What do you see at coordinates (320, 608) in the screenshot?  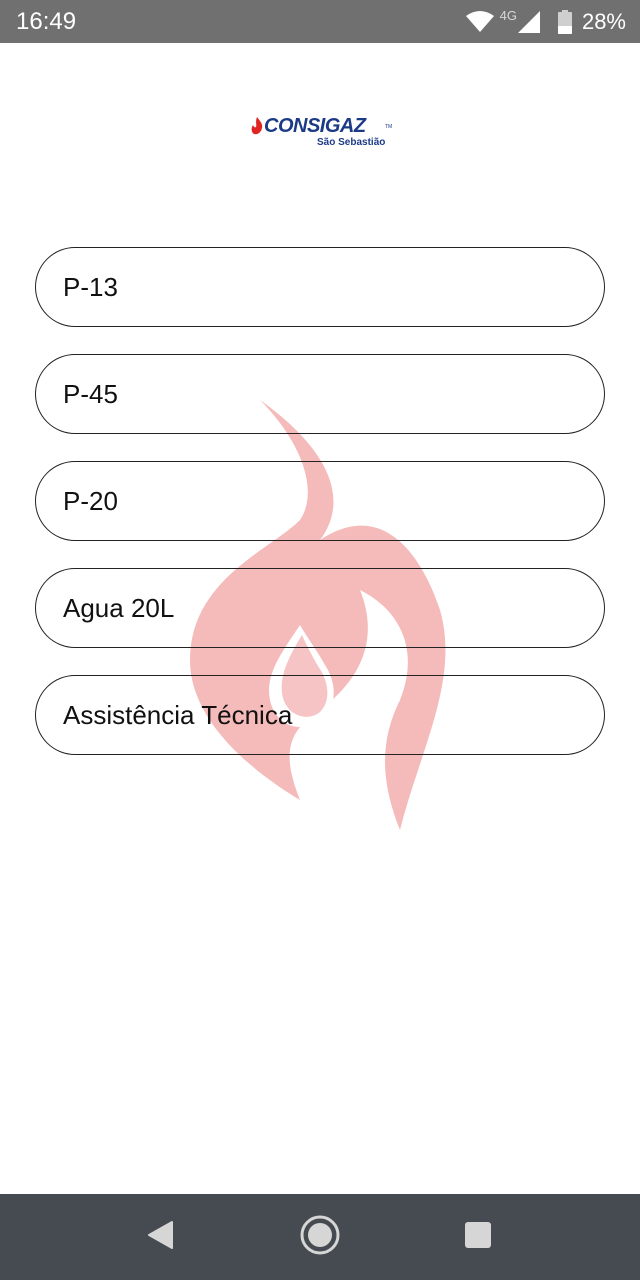 I see `menu-button-agua-20l: Agua 20L` at bounding box center [320, 608].